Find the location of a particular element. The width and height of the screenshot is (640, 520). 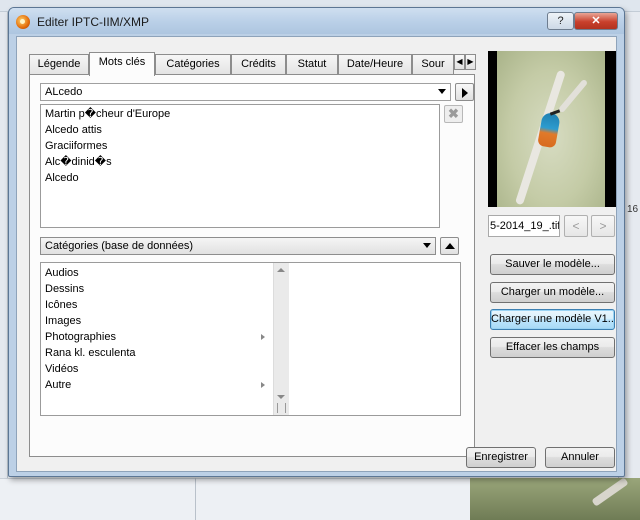

delete-keyword-icon: ✖ is located at coordinates (453, 114).